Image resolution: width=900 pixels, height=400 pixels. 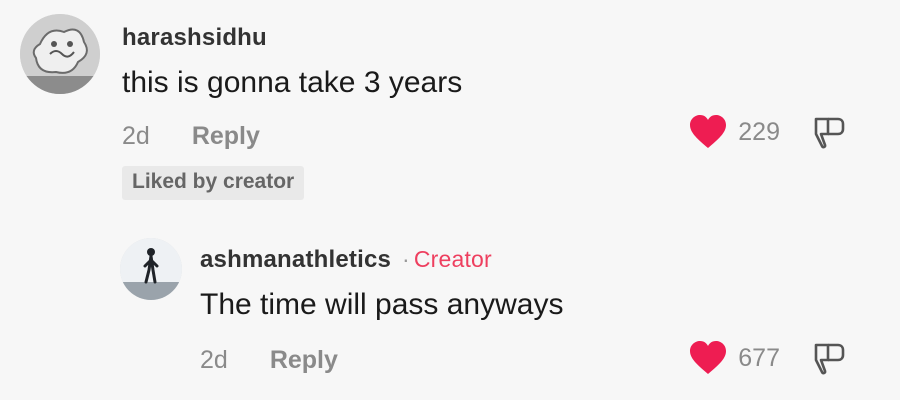 What do you see at coordinates (292, 82) in the screenshot?
I see `comment-text: this is gonna take 3 years` at bounding box center [292, 82].